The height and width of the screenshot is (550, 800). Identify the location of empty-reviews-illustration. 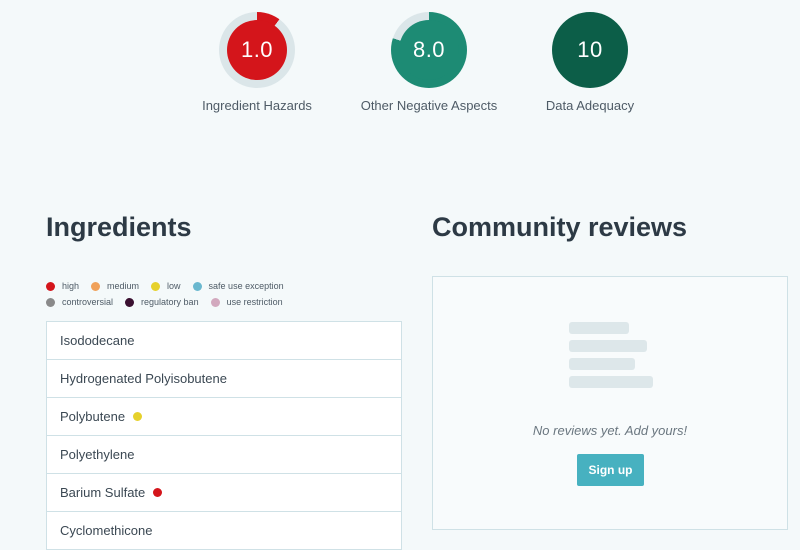
(611, 358).